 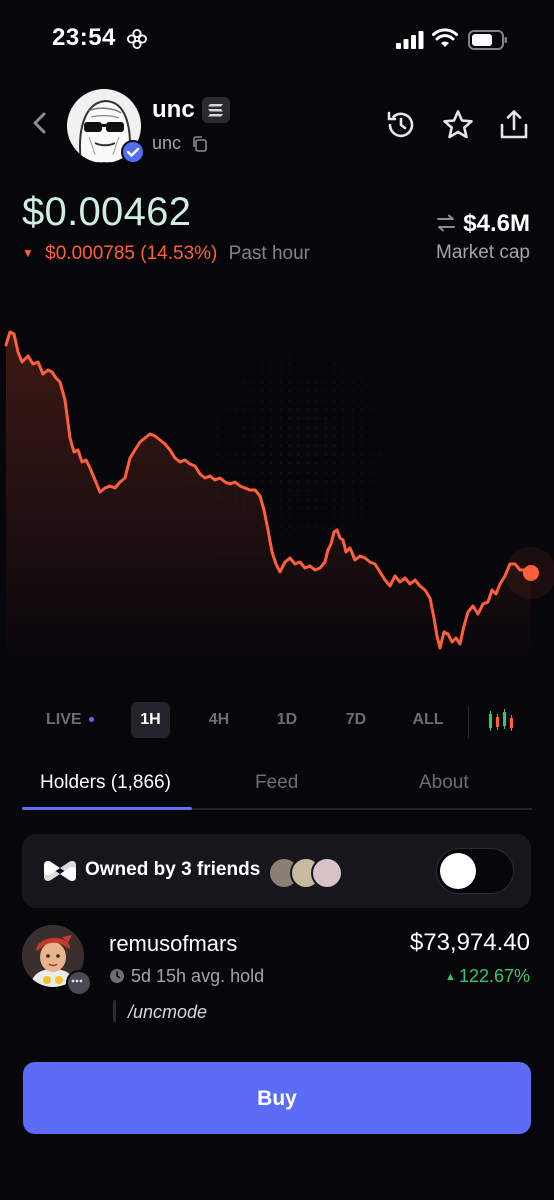 What do you see at coordinates (60, 871) in the screenshot?
I see `friends-logo-icon` at bounding box center [60, 871].